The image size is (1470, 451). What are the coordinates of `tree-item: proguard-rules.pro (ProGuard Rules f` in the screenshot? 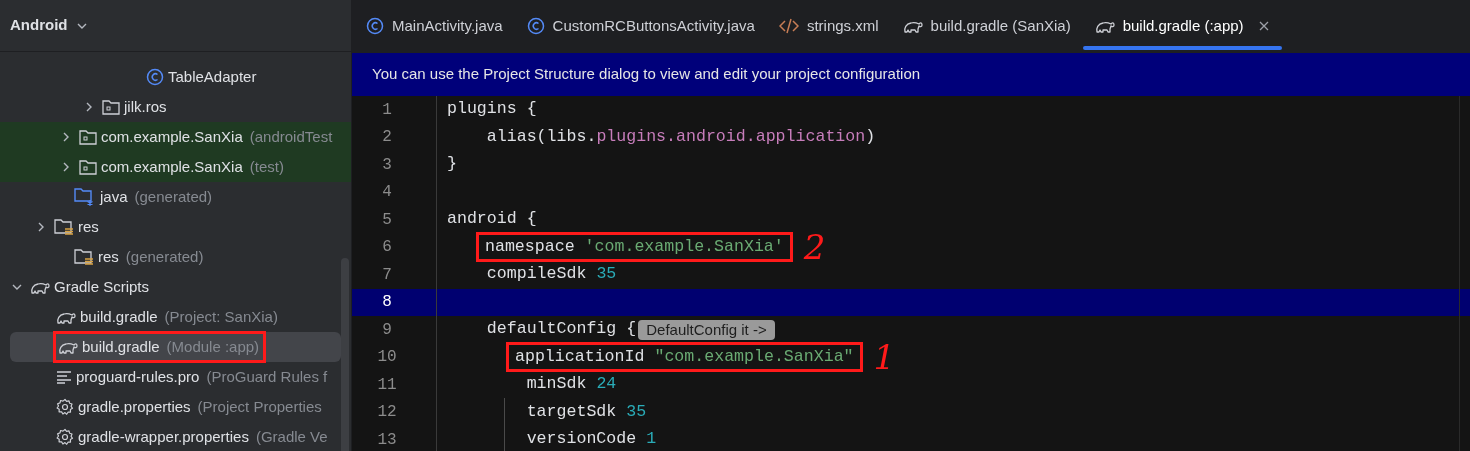 It's located at (175, 377).